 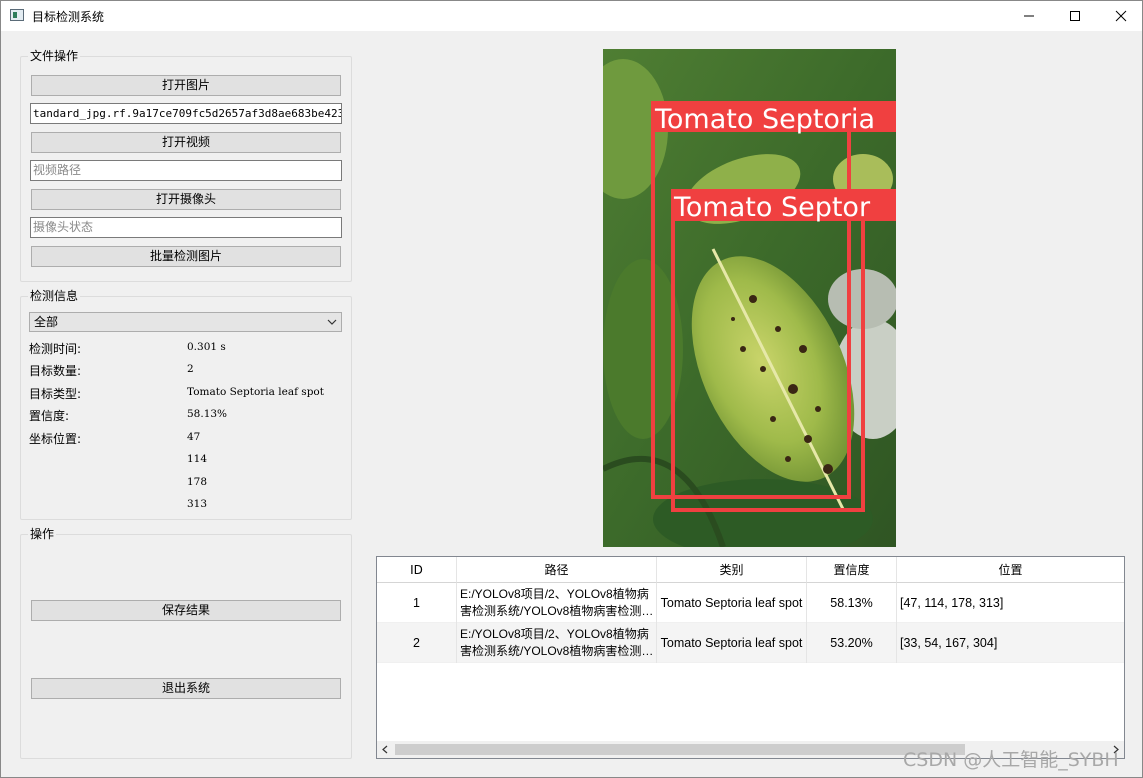 I want to click on ops-group: 操作 保存结果 退出系统, so click(x=186, y=643).